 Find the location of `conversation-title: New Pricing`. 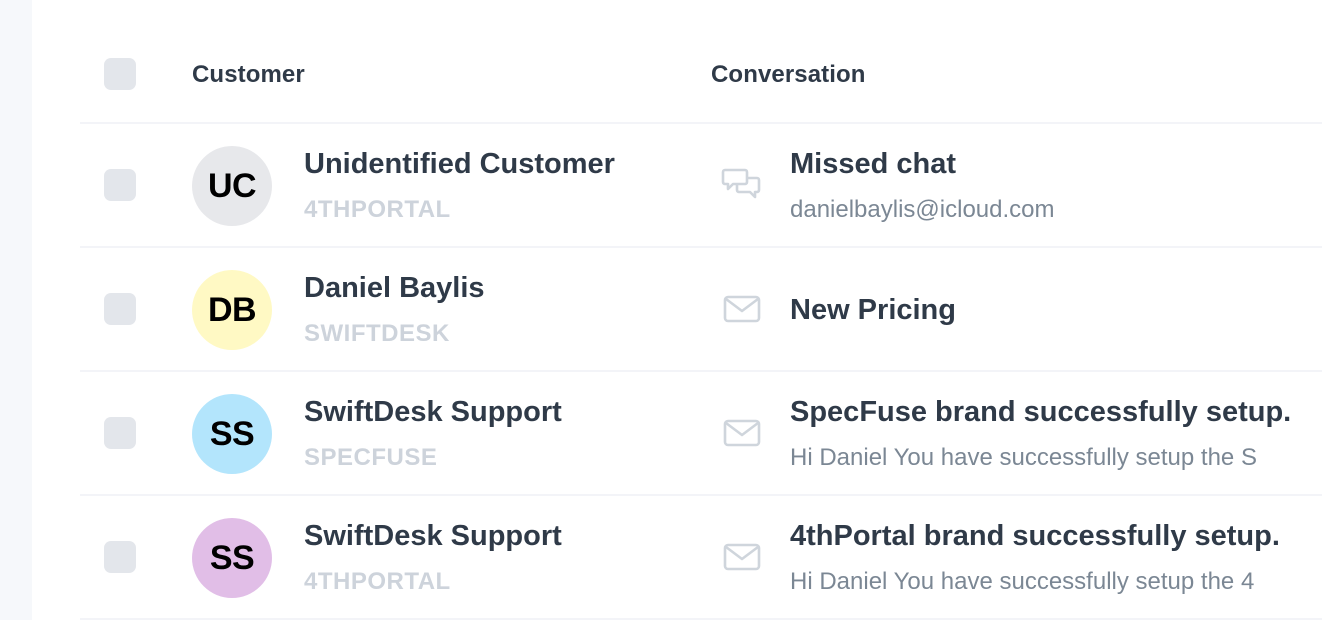

conversation-title: New Pricing is located at coordinates (873, 310).